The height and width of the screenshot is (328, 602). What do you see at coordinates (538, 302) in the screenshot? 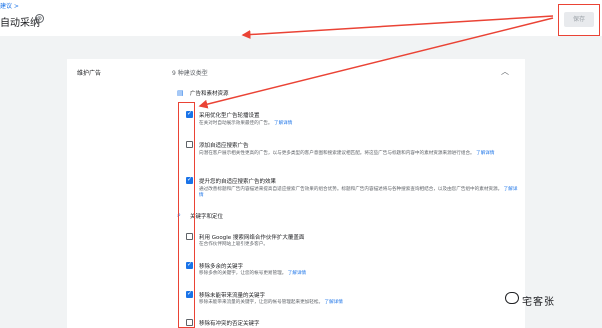
I see `watermark: 宅客张` at bounding box center [538, 302].